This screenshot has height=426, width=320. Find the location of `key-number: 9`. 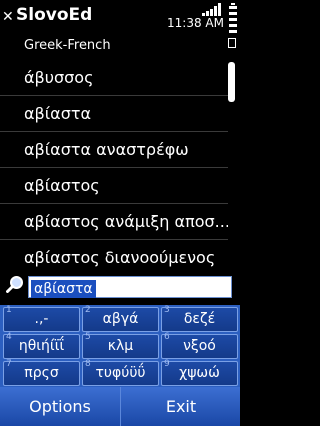

key-number: 9 is located at coordinates (167, 364).